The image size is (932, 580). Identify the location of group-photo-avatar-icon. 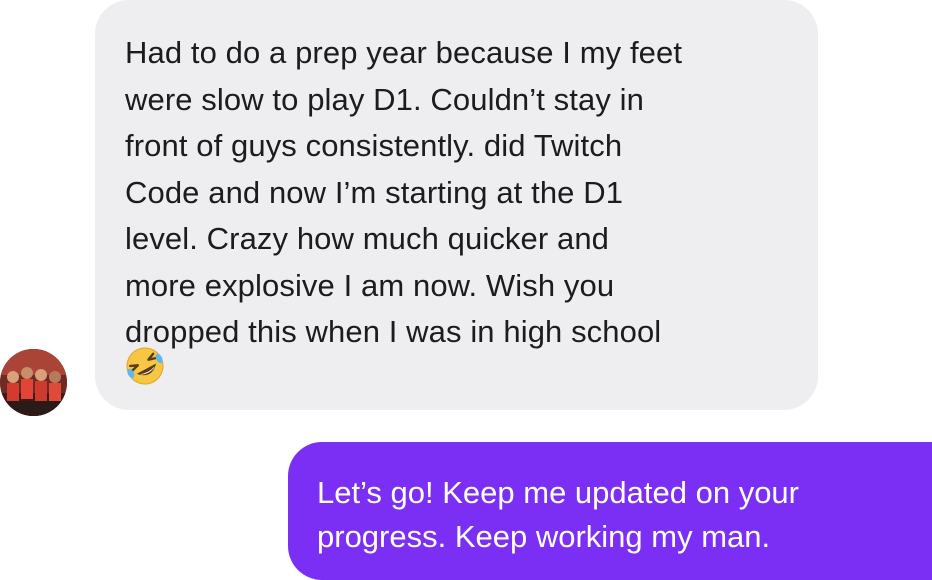
(33, 382).